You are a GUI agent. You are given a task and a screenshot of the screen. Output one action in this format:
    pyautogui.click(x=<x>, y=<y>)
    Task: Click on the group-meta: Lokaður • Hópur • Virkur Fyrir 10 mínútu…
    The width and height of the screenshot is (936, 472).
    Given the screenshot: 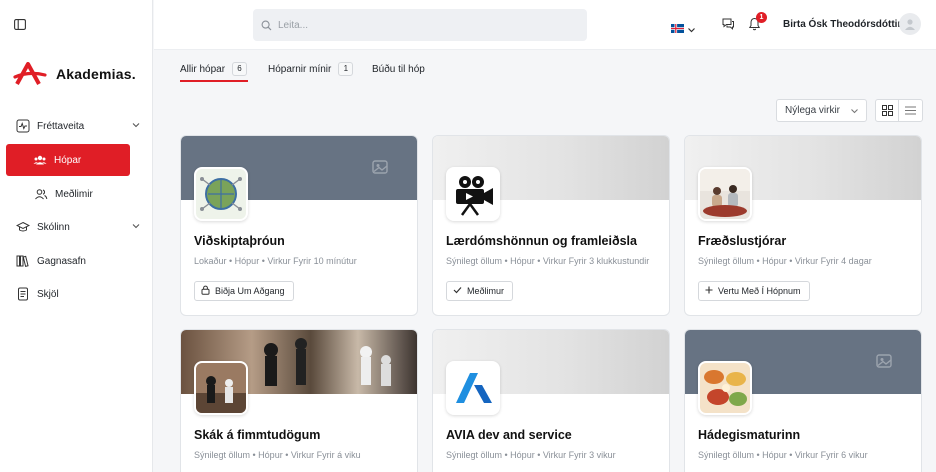 What is the action you would take?
    pyautogui.click(x=275, y=261)
    